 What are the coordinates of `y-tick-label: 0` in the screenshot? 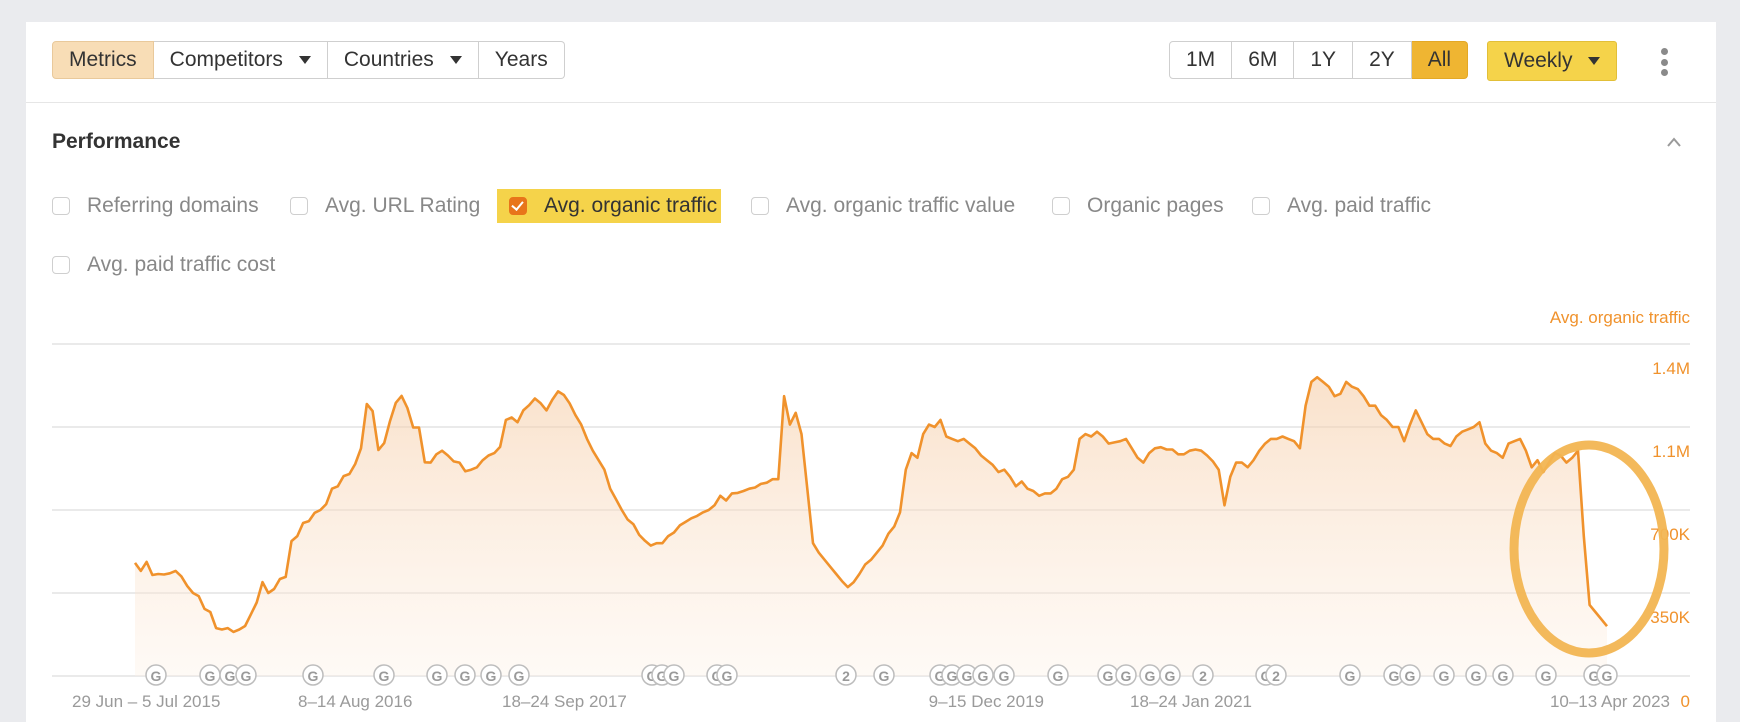 It's located at (1685, 701).